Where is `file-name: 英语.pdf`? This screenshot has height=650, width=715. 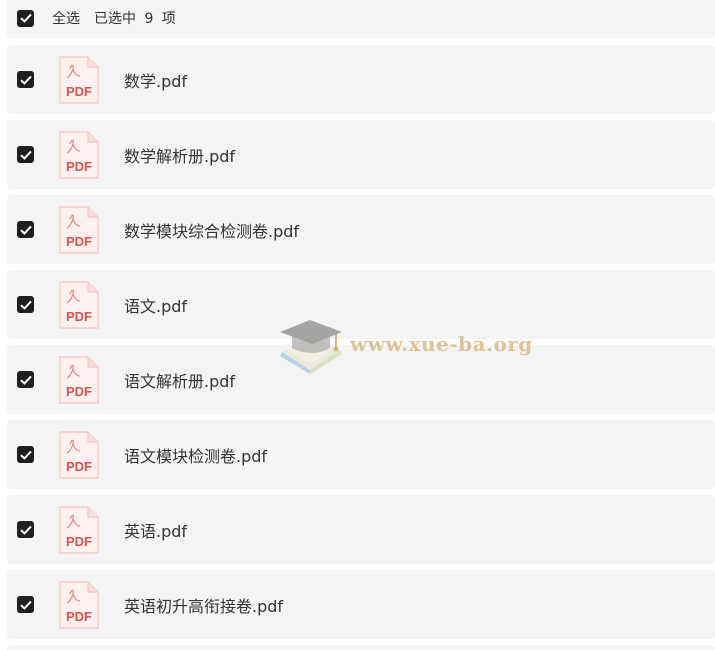 file-name: 英语.pdf is located at coordinates (156, 531).